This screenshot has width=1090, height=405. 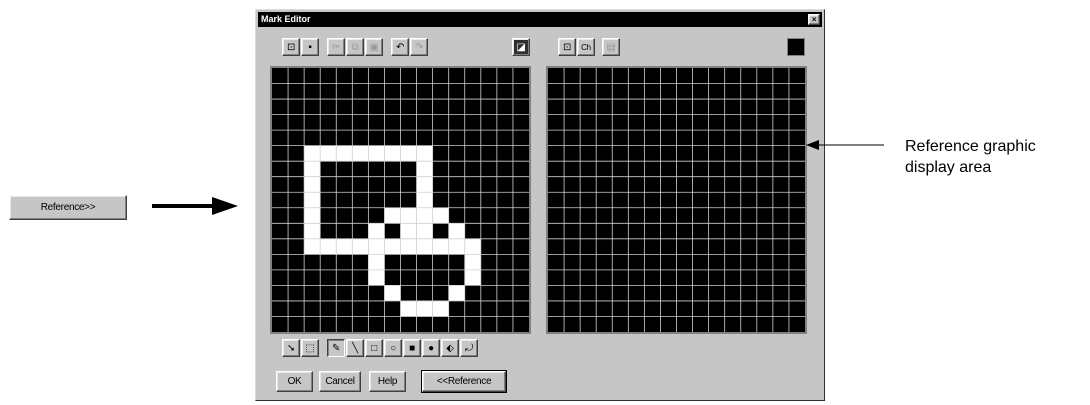 I want to click on reference-expand-button: Reference>>, so click(x=68, y=207).